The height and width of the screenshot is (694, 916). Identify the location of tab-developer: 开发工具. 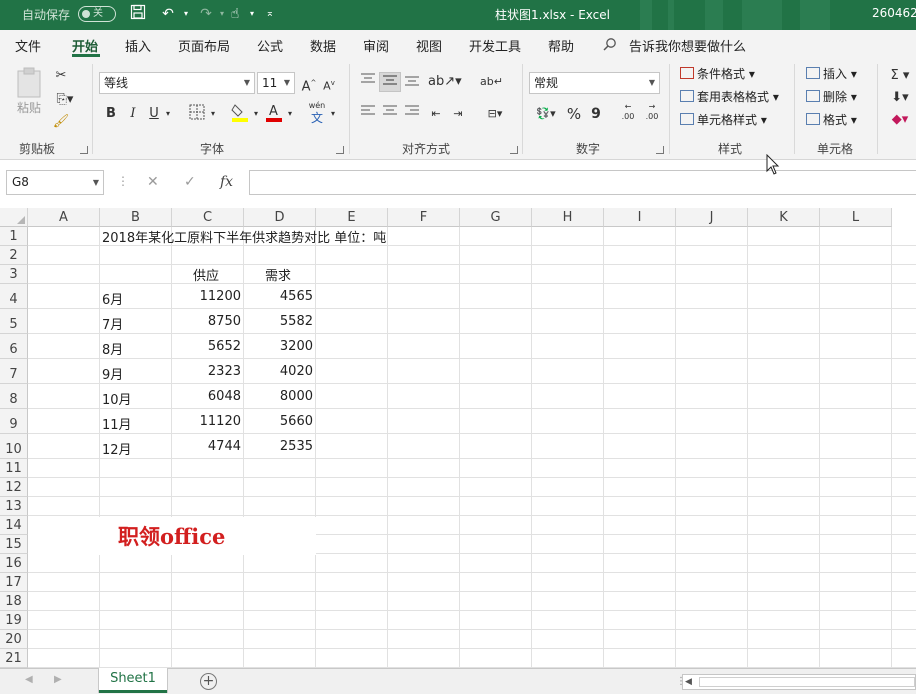
(495, 45).